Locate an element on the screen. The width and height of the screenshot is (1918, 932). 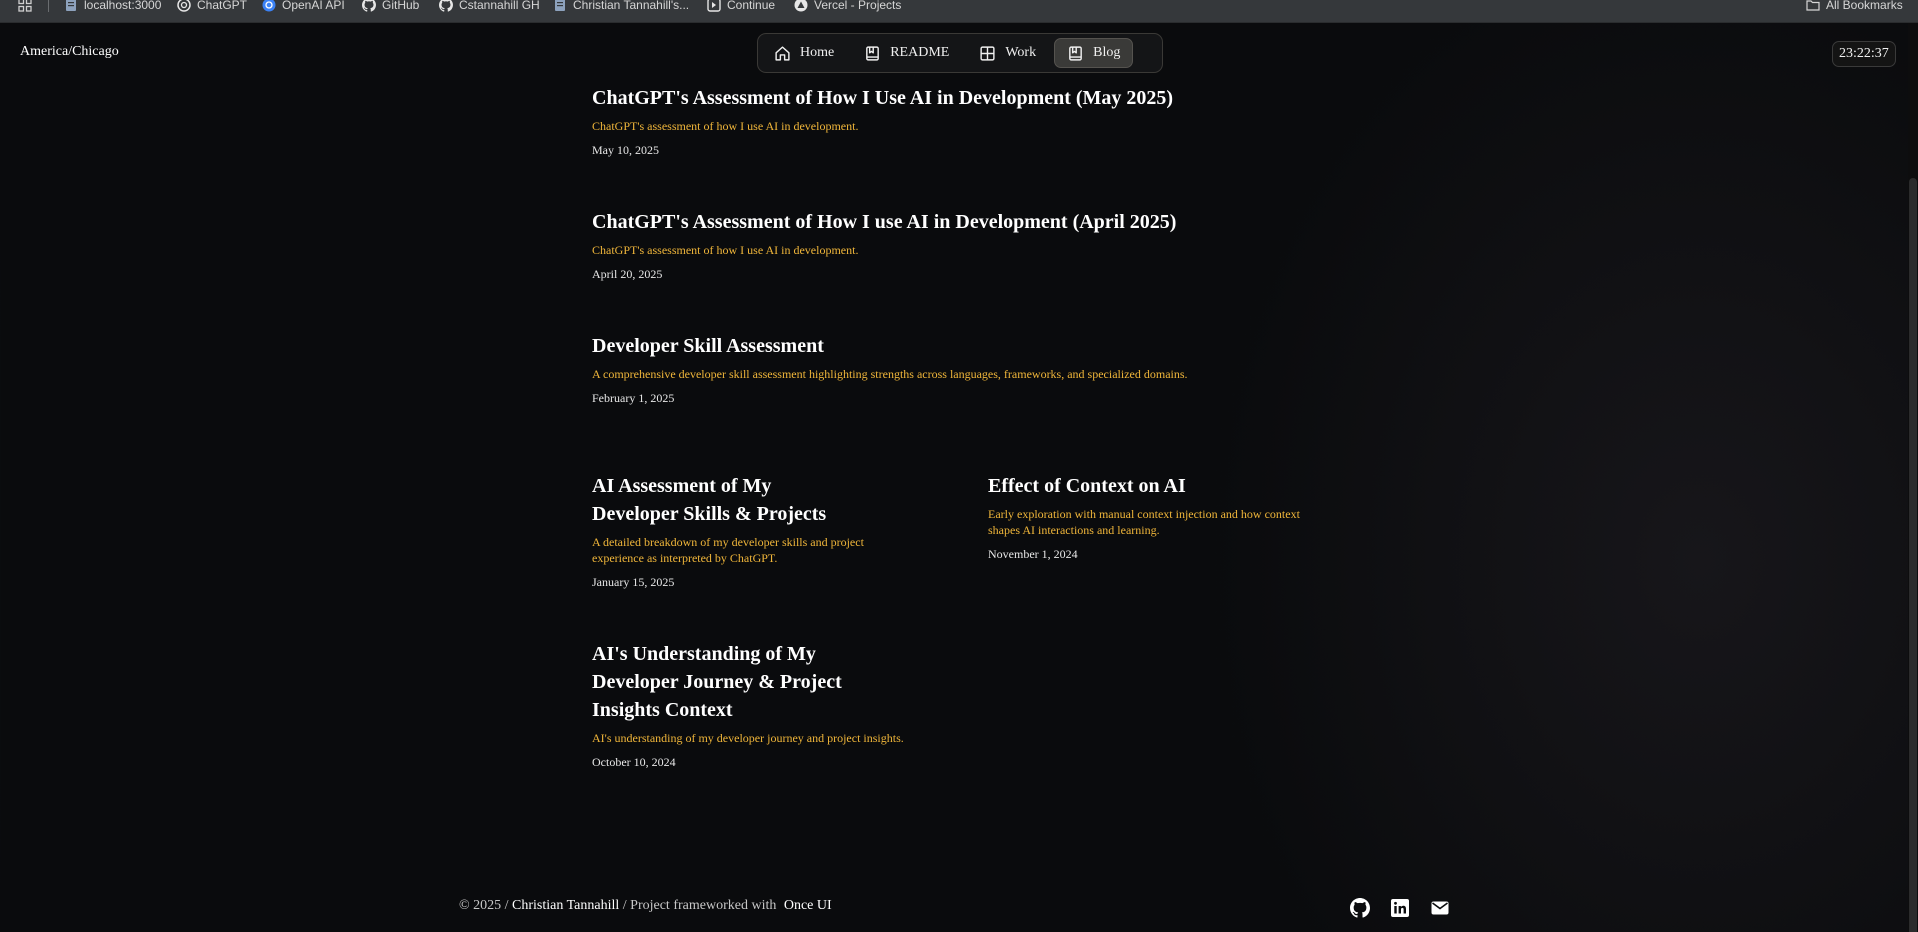
bookmark-label: OpenAI API is located at coordinates (313, 6).